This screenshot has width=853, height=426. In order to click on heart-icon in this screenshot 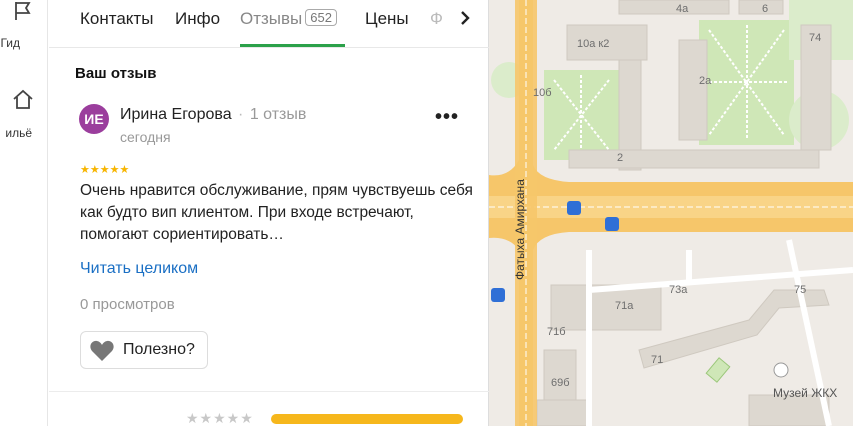, I will do `click(102, 350)`.